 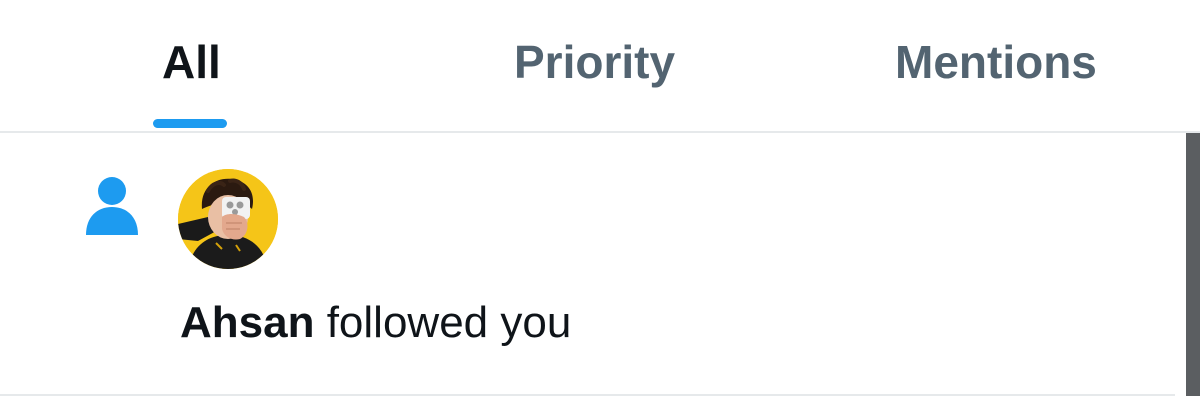 I want to click on user-avatar, so click(x=228, y=219).